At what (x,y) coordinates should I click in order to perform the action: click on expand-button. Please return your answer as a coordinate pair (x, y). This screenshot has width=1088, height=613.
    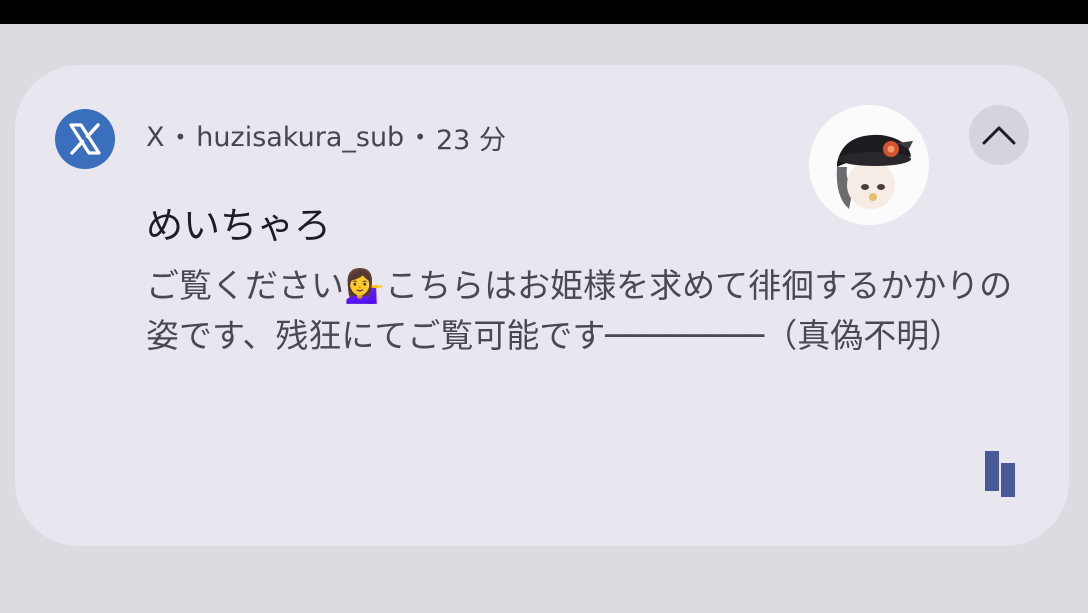
    Looking at the image, I should click on (999, 135).